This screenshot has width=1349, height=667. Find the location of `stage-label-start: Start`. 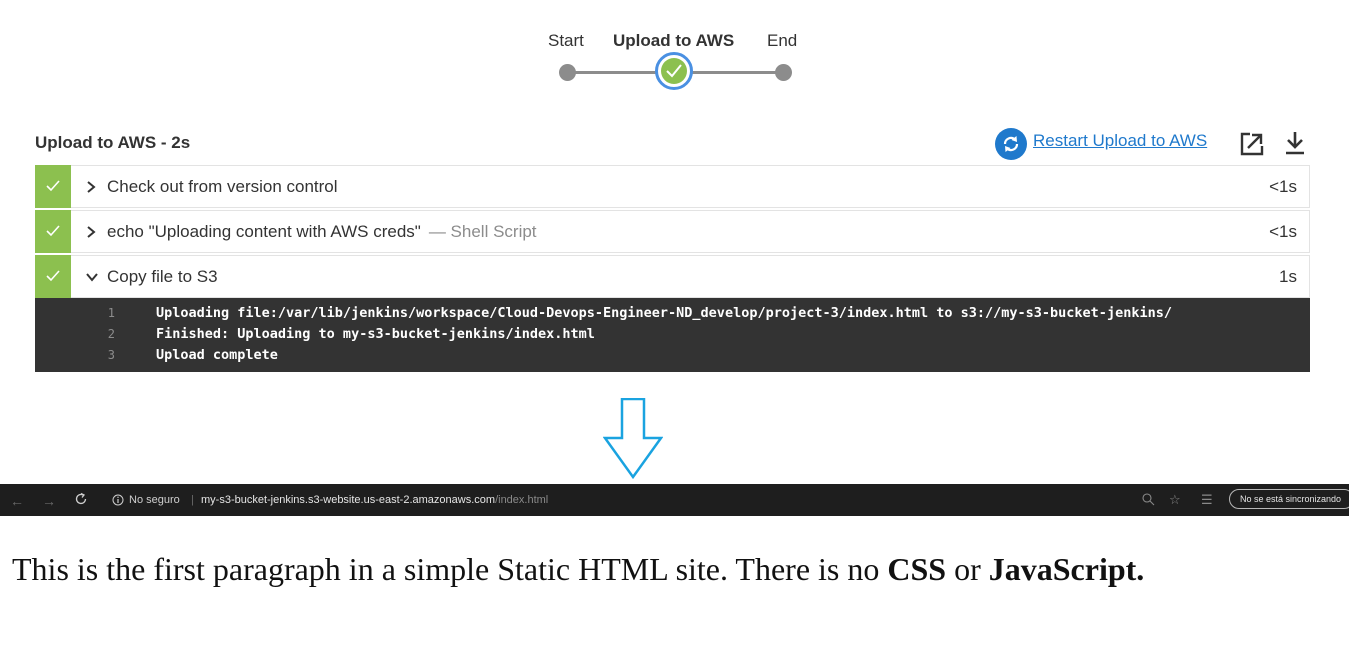

stage-label-start: Start is located at coordinates (566, 41).